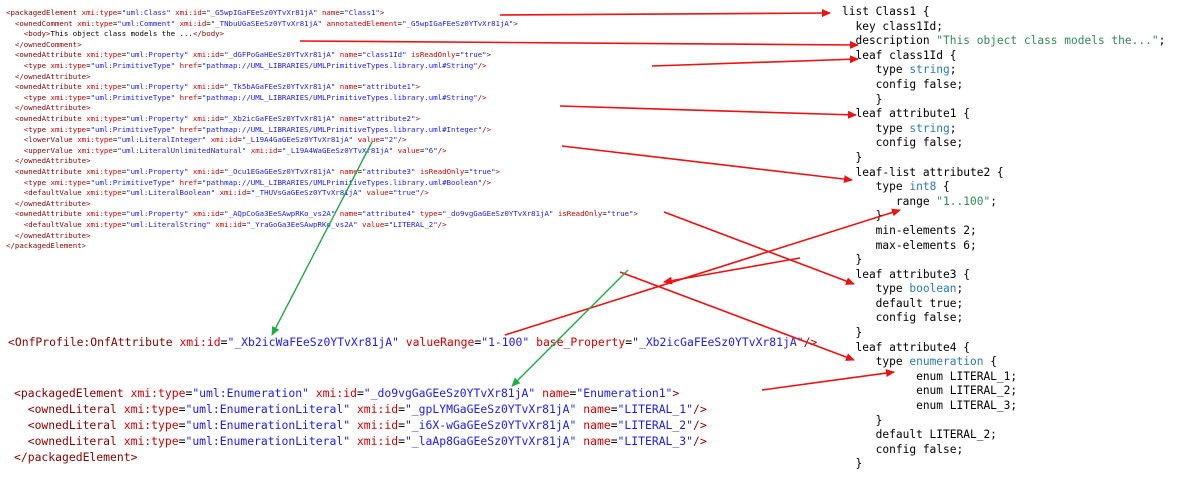 The image size is (1199, 487). Describe the element at coordinates (708, 112) in the screenshot. I see `arrow-attribute1-to-leaf` at that location.